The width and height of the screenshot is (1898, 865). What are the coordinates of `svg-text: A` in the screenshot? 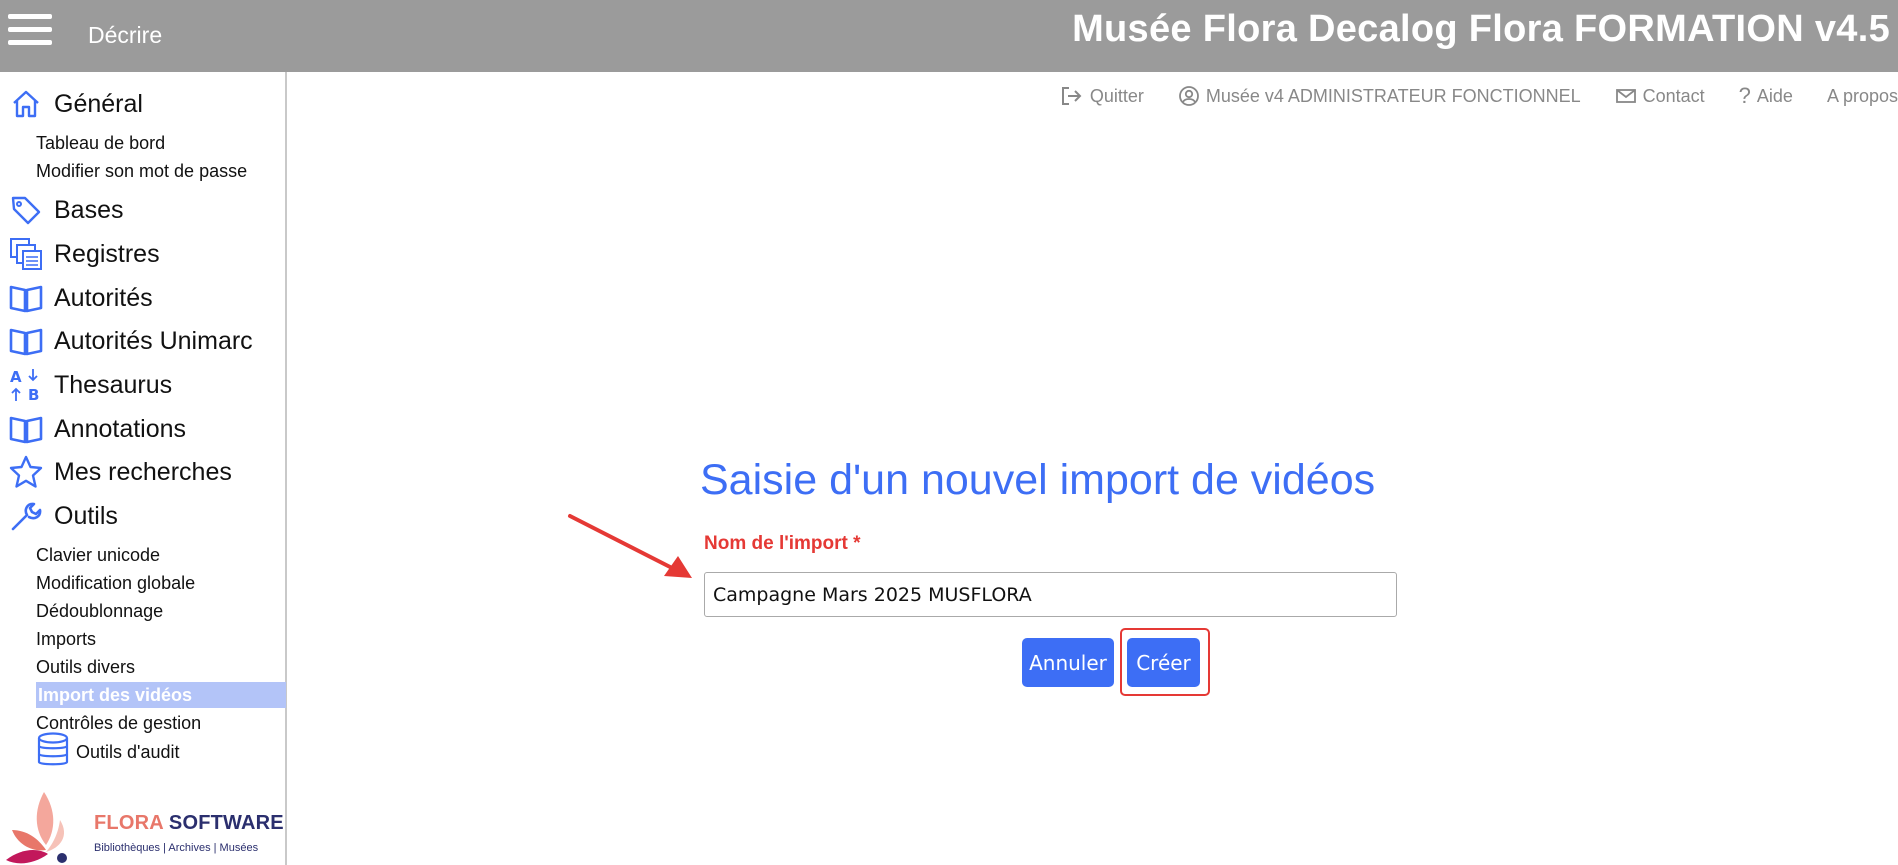 It's located at (16, 377).